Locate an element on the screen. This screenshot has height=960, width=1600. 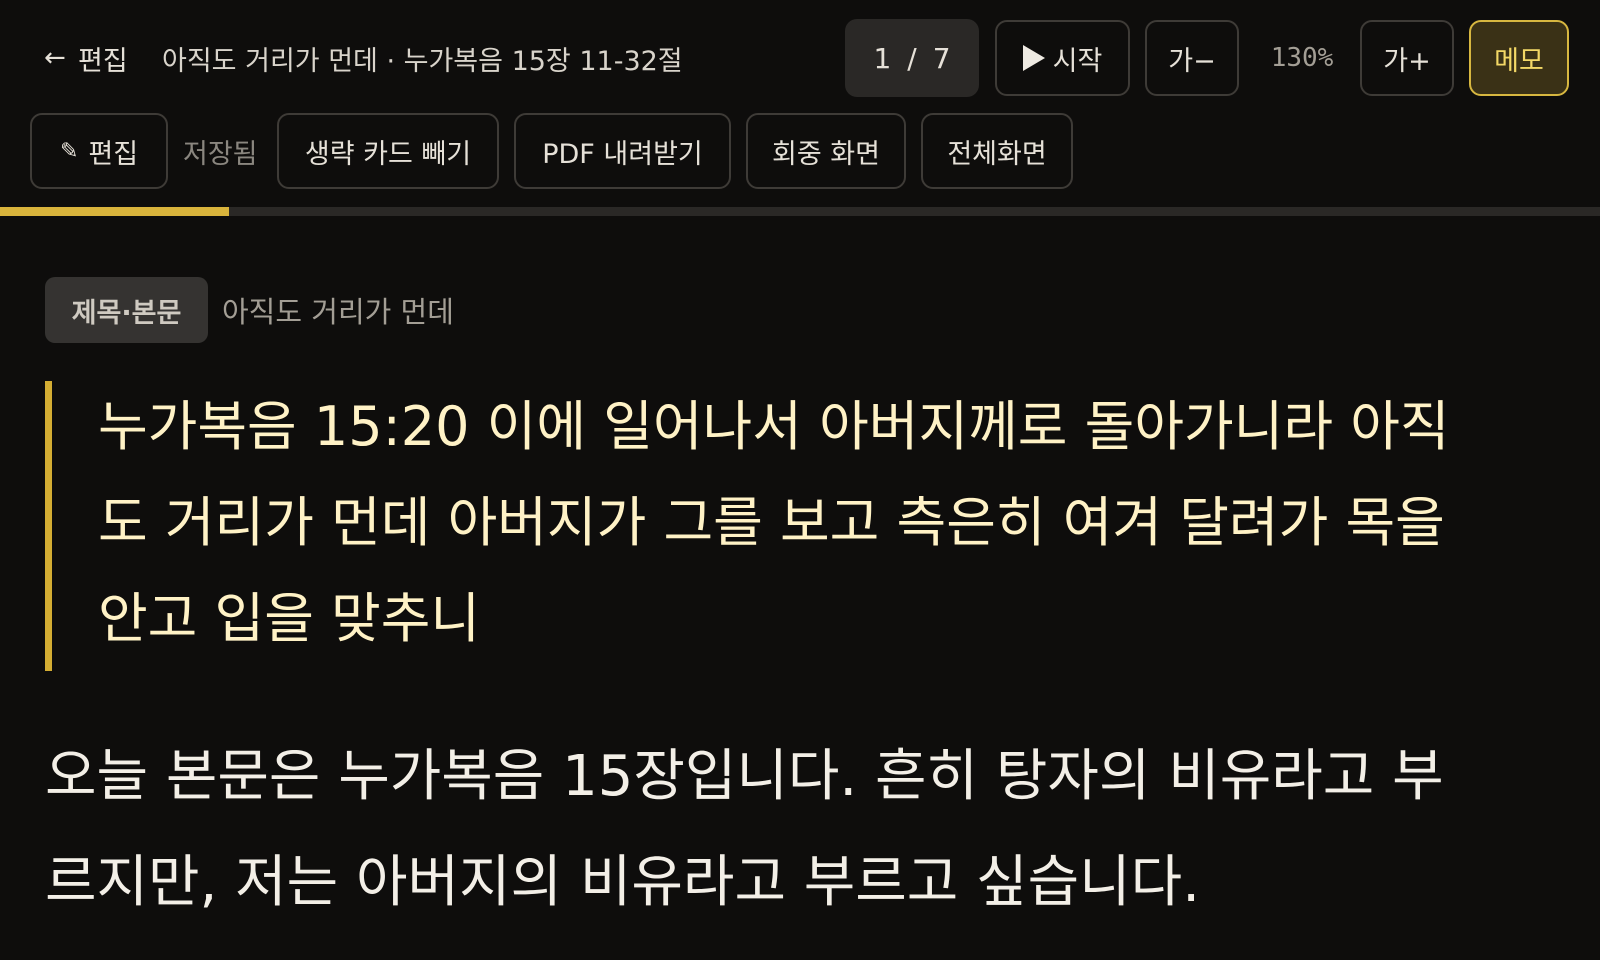
font-decrease-button: 가− is located at coordinates (1192, 58).